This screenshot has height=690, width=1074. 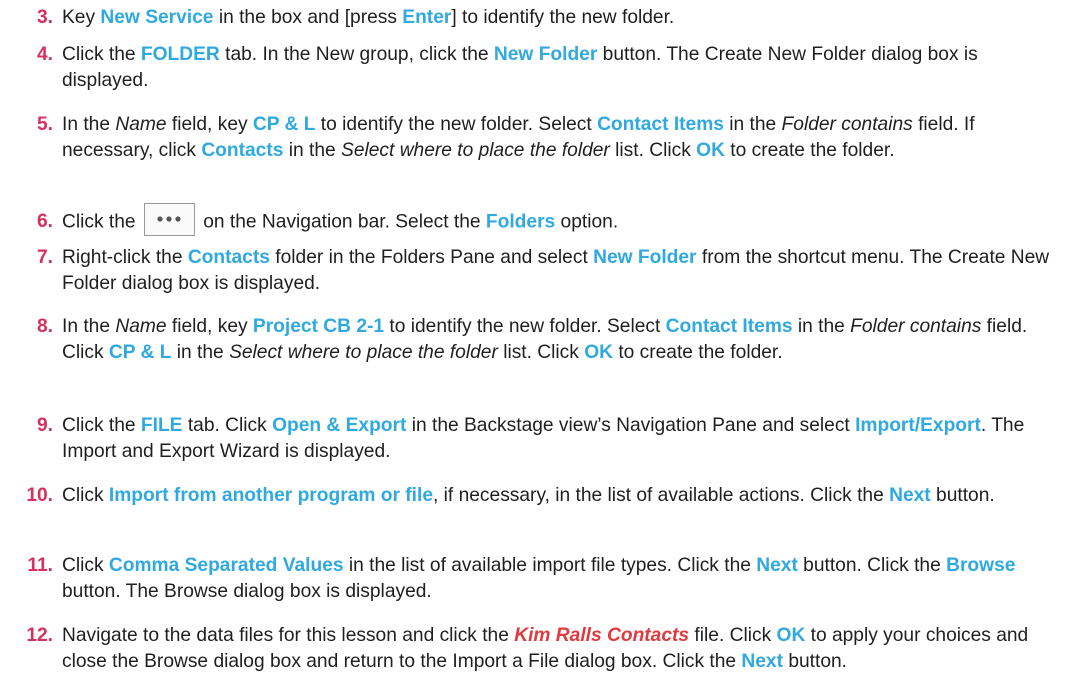 I want to click on highlight-term: Open & Export, so click(x=339, y=425).